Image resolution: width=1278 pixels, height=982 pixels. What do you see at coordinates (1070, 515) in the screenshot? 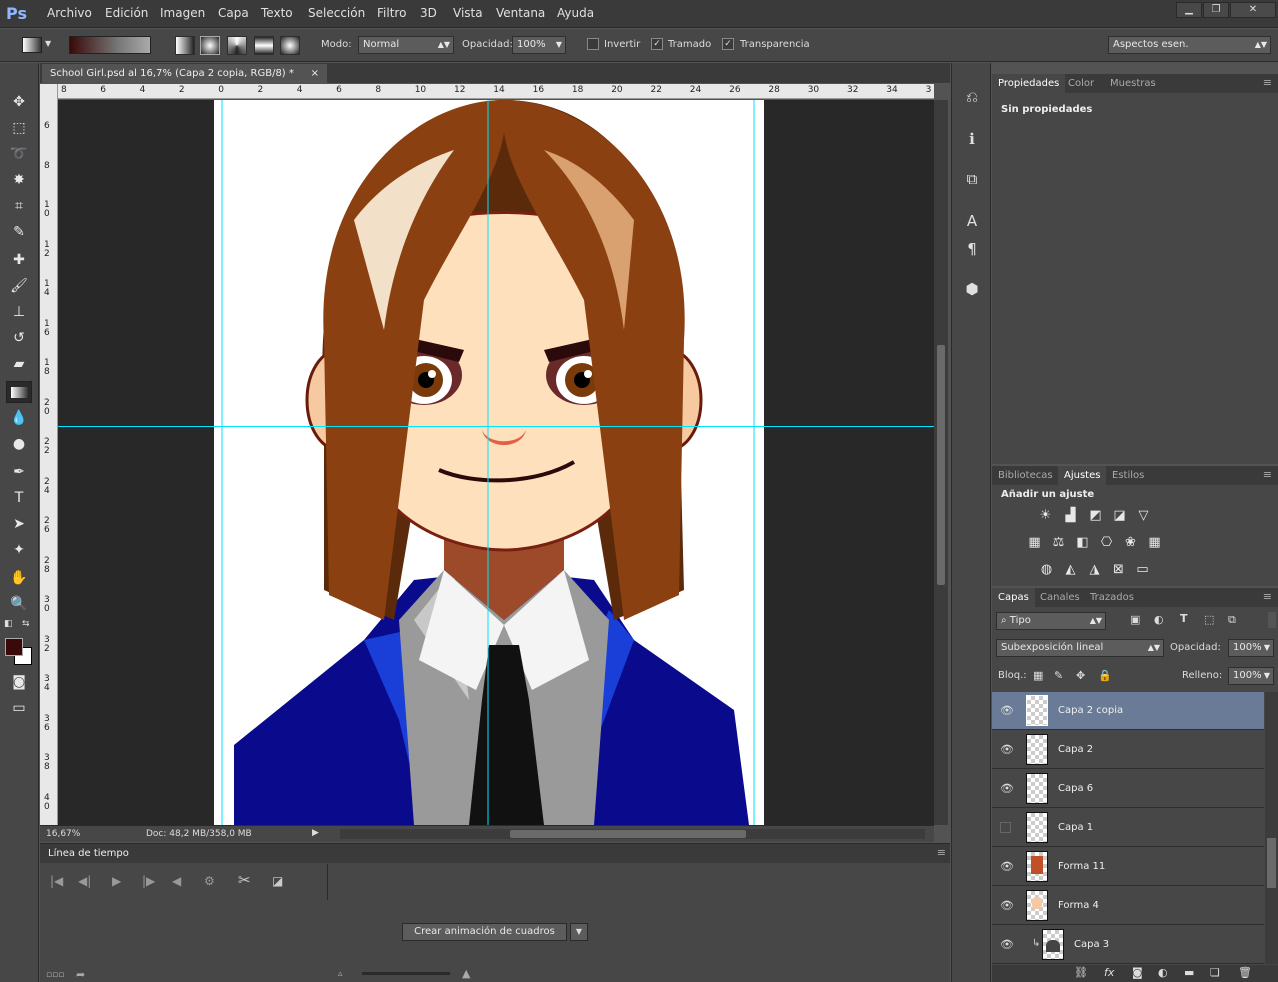
I see `levels-icon: ▟` at bounding box center [1070, 515].